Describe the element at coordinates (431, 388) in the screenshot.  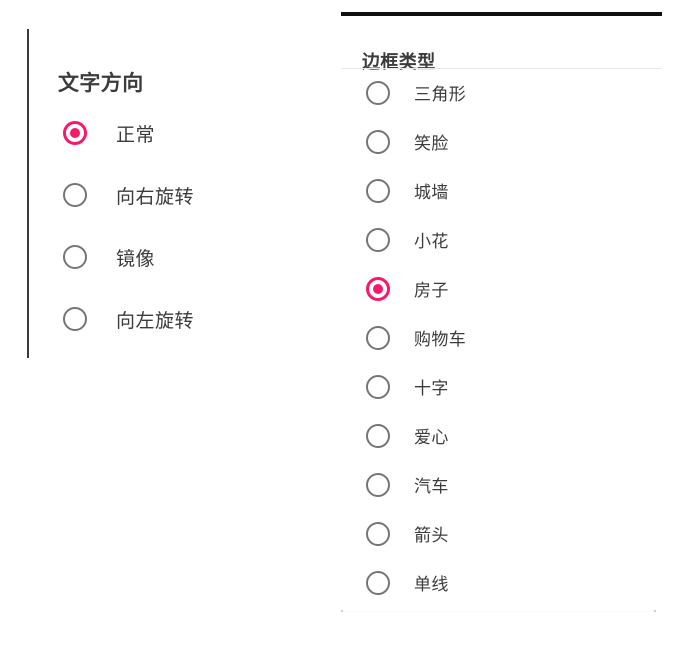
I see `radio-option-label: 十字` at that location.